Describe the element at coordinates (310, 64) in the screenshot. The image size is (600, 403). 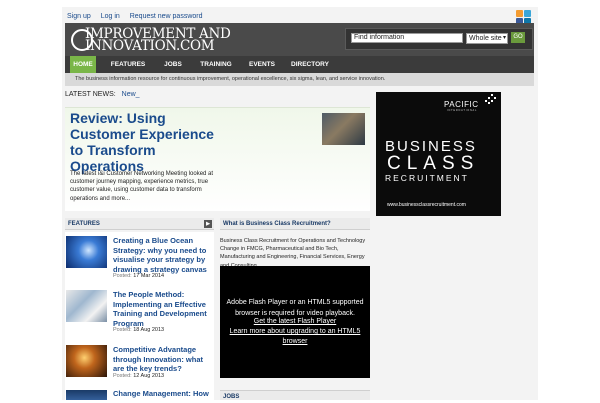
I see `nav-directory: DIRECTORY` at that location.